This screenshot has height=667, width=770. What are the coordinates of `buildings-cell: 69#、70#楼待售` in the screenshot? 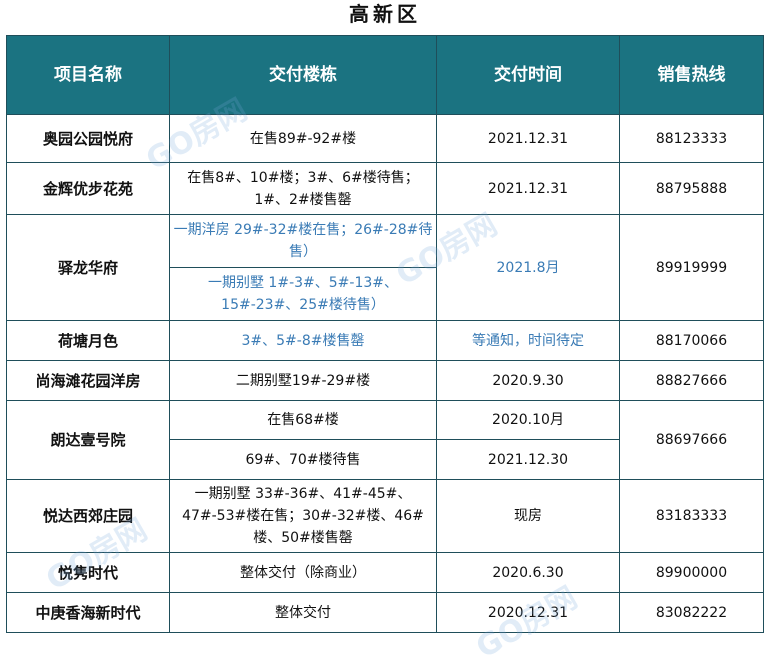 It's located at (303, 459).